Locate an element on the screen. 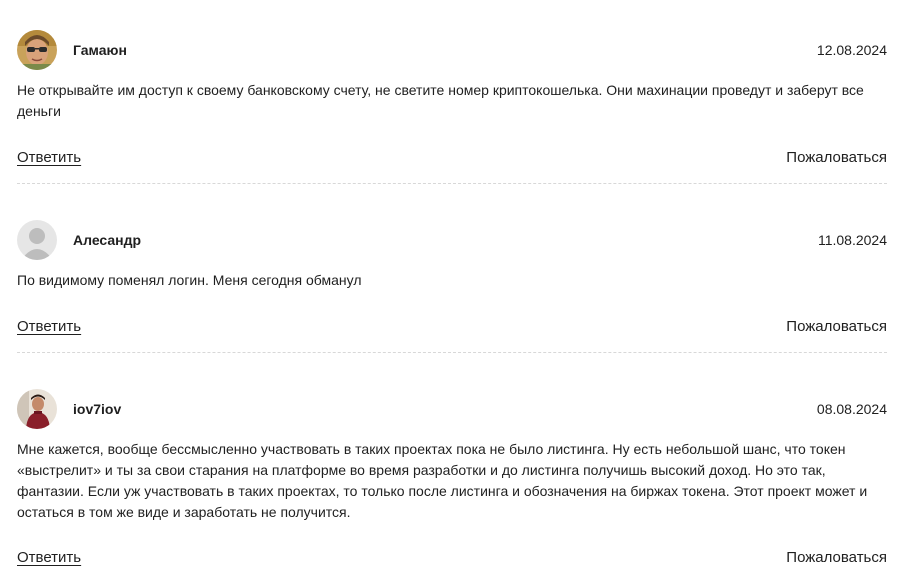  comment-header: Алесандр 11.08.2024 is located at coordinates (452, 240).